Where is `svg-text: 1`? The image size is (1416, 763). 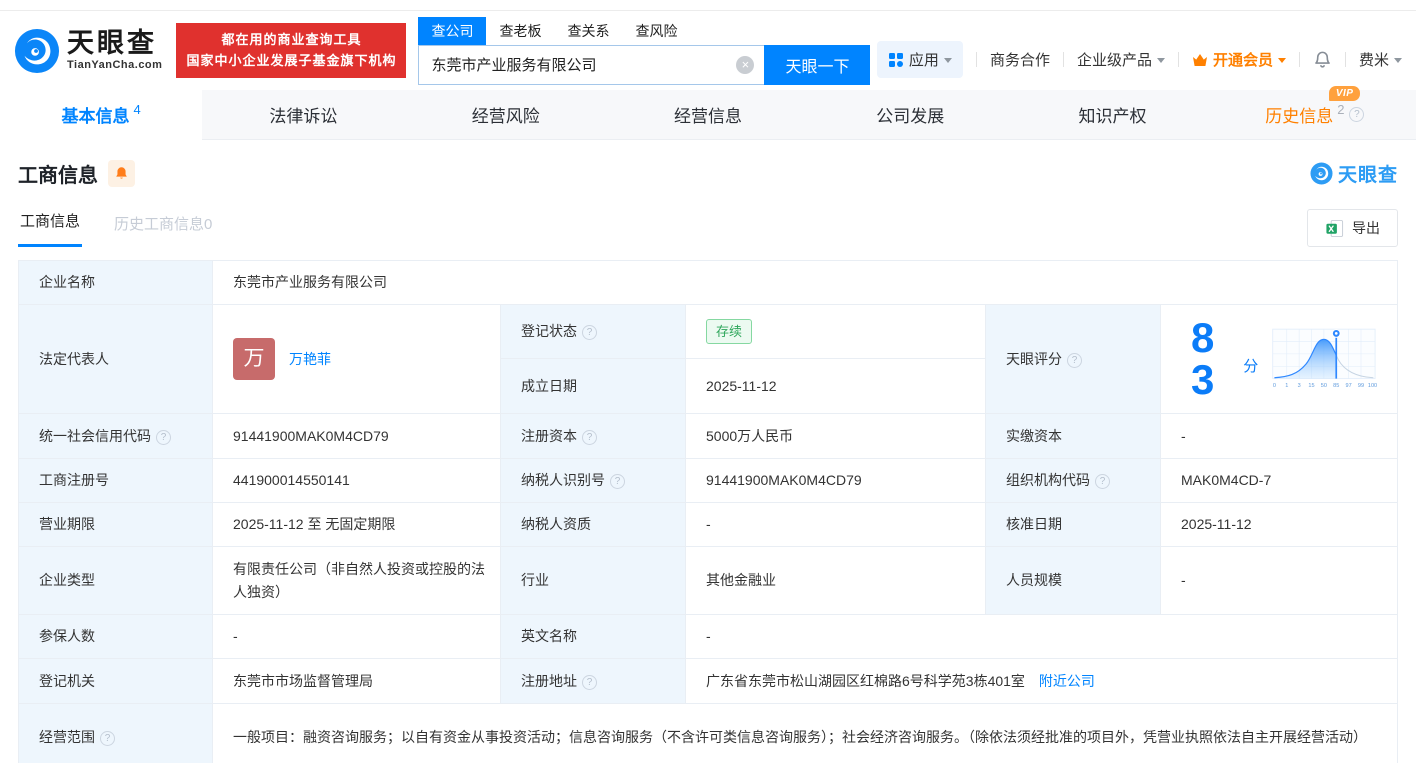
svg-text: 1 is located at coordinates (1286, 386).